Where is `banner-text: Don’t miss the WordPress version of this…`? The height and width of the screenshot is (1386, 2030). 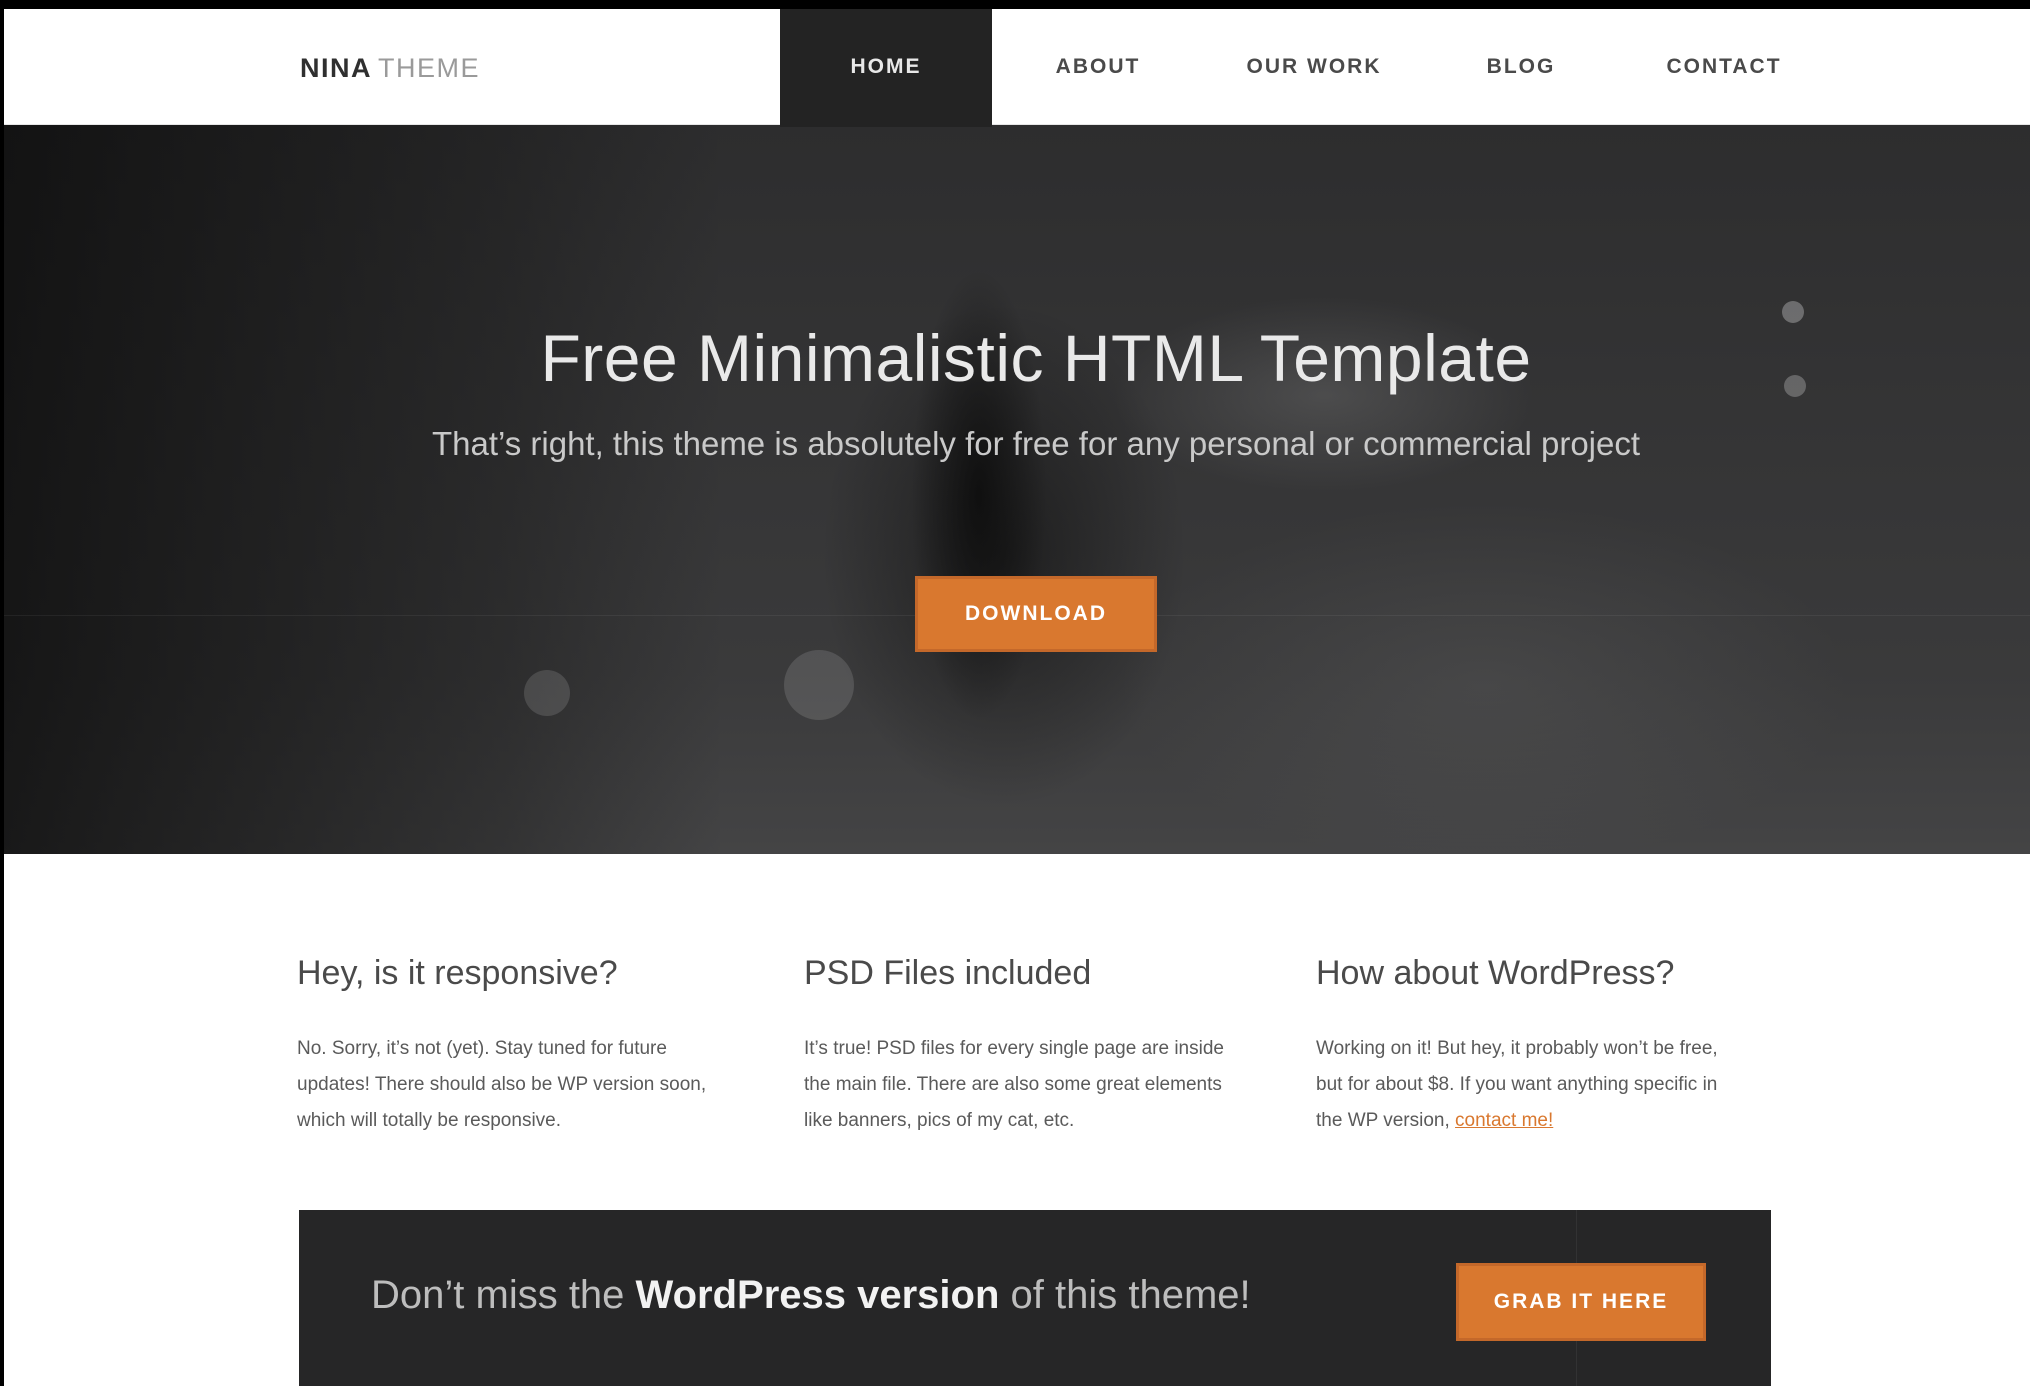 banner-text: Don’t miss the WordPress version of this… is located at coordinates (811, 1295).